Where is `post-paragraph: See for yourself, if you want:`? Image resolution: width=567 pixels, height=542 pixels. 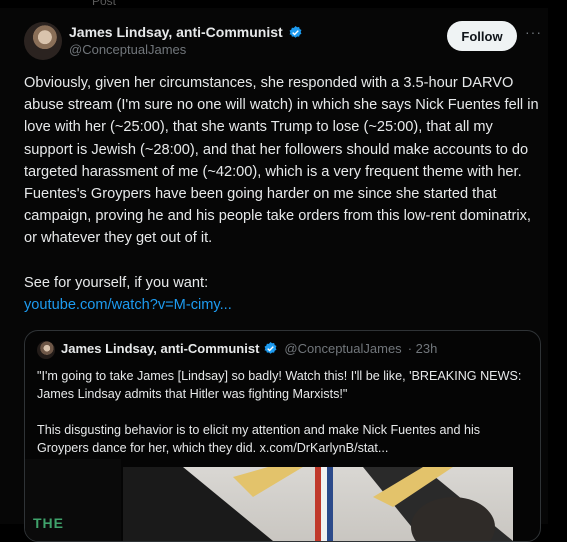 post-paragraph: See for yourself, if you want: is located at coordinates (116, 282).